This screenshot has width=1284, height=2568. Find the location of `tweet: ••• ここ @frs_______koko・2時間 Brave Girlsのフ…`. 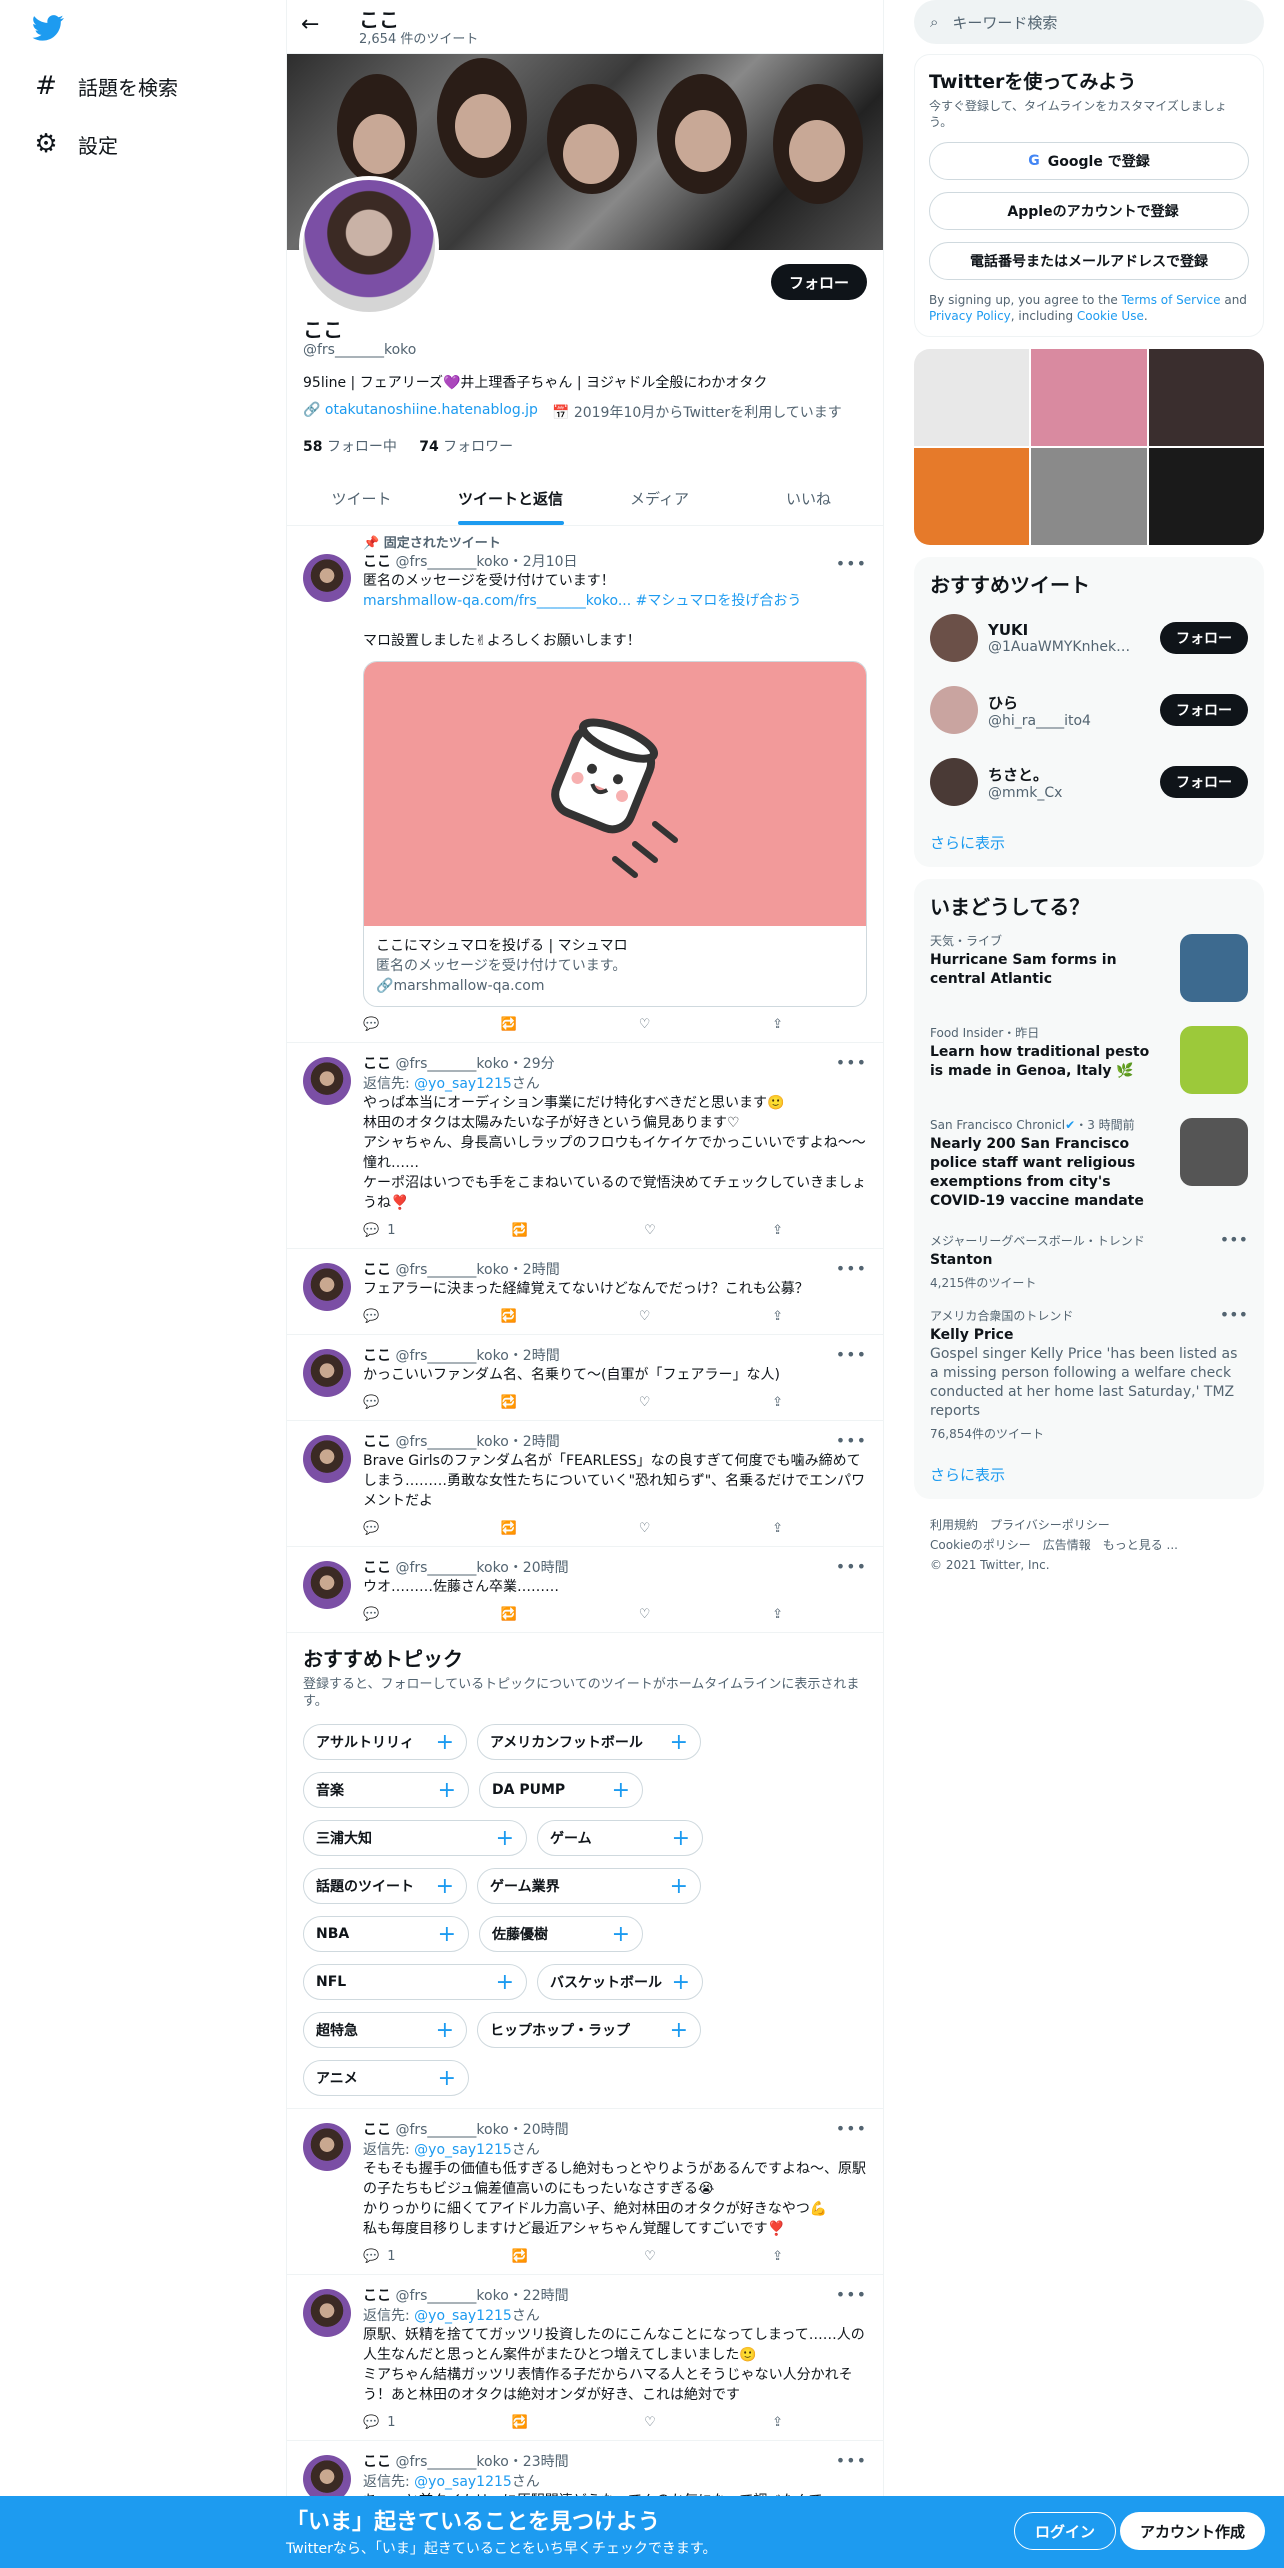

tweet: ••• ここ @frs_______koko・2時間 Brave Girlsのフ… is located at coordinates (585, 1484).